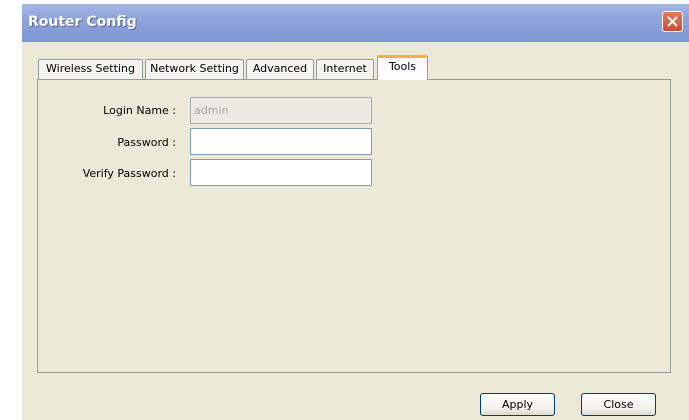 This screenshot has height=420, width=689. I want to click on tab-internet: Internet, so click(345, 69).